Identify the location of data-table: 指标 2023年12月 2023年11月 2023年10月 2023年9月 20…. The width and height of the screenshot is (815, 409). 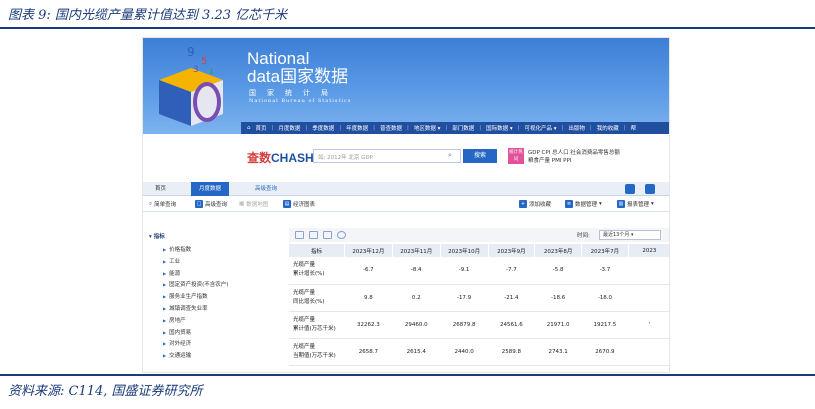
(479, 305).